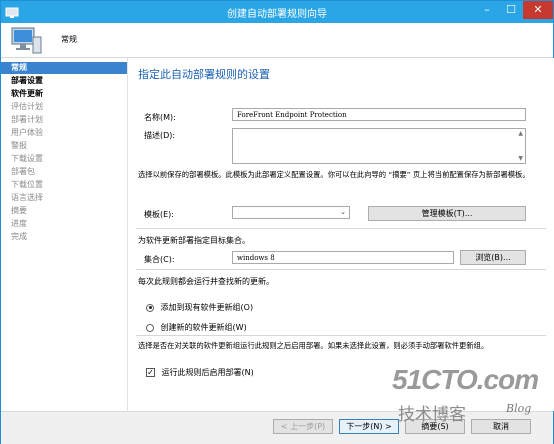 This screenshot has height=444, width=554. What do you see at coordinates (64, 68) in the screenshot?
I see `sidebar-item-general: 常规` at bounding box center [64, 68].